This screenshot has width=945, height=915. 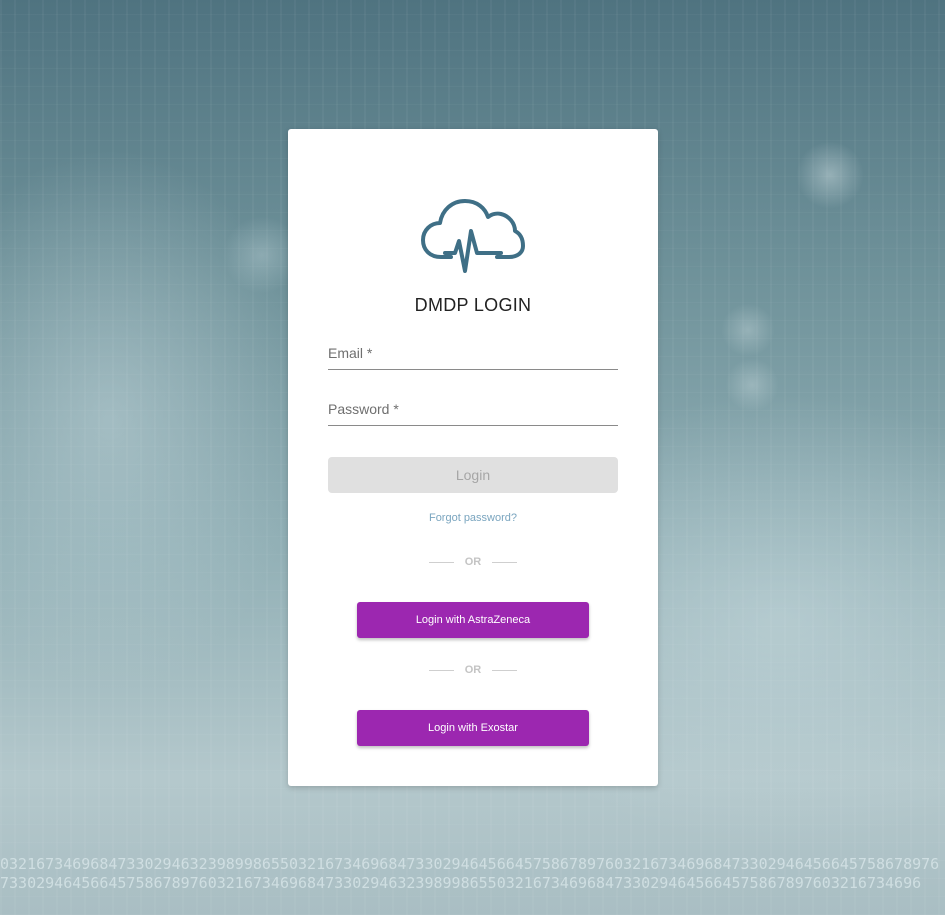 What do you see at coordinates (473, 305) in the screenshot?
I see `page-title: DMDP LOGIN` at bounding box center [473, 305].